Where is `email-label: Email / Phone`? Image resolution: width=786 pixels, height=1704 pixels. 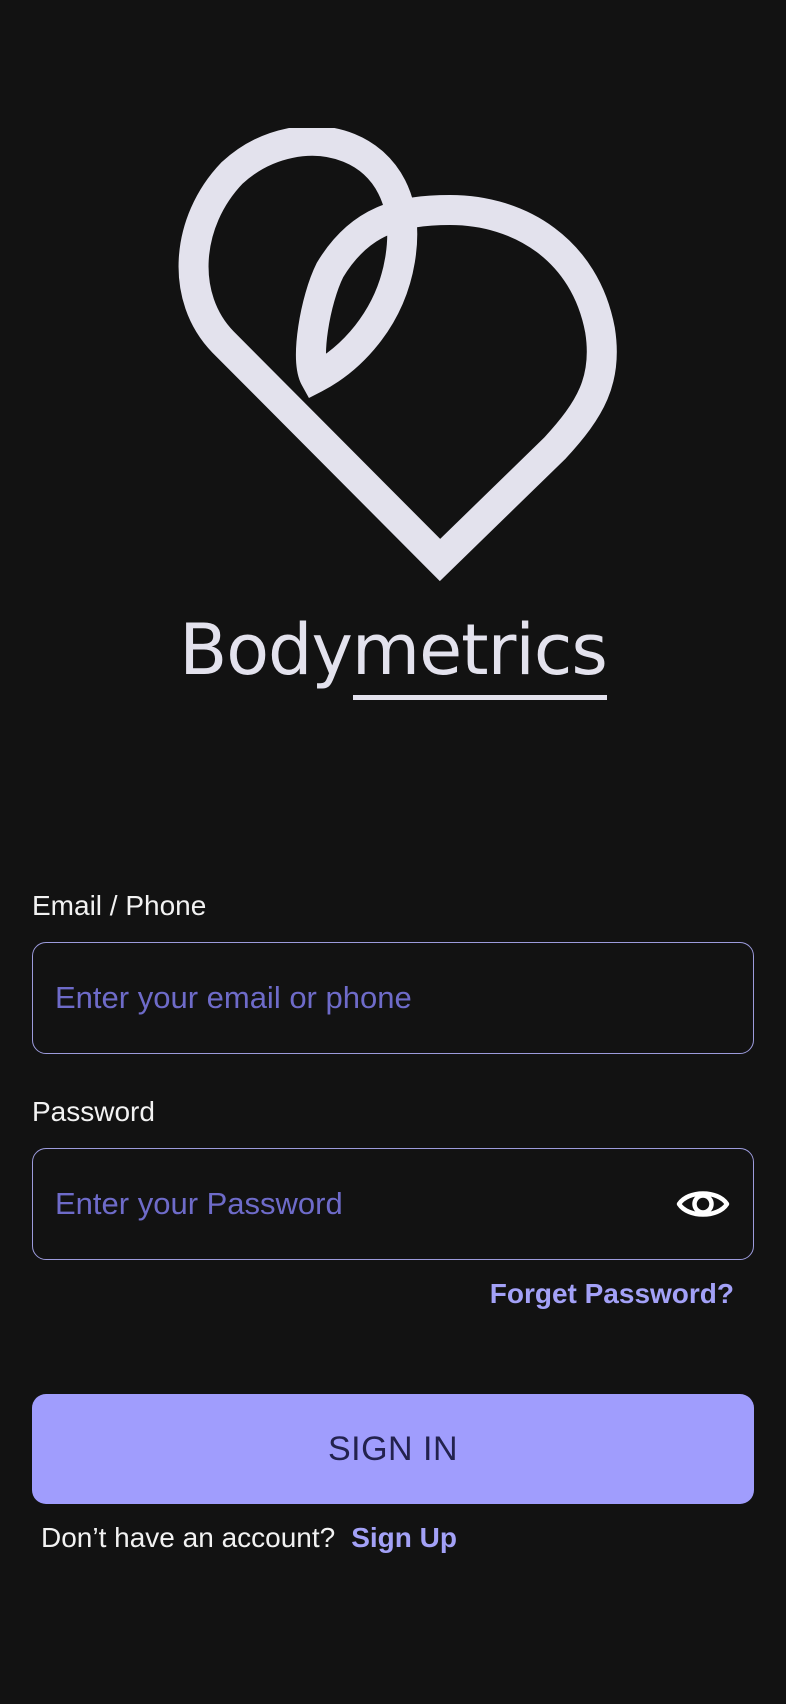
email-label: Email / Phone is located at coordinates (119, 905).